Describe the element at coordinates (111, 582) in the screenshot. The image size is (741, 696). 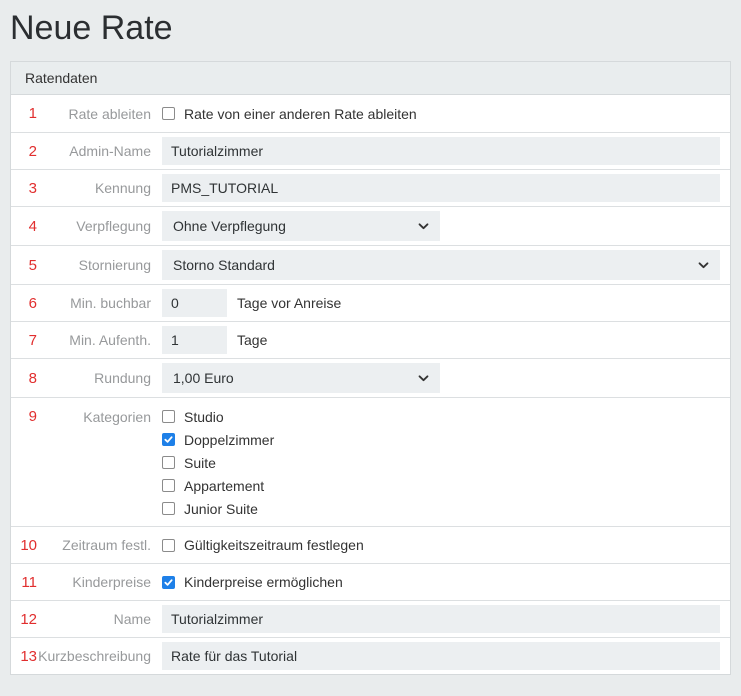
I see `field-label: Kinderpreise` at that location.